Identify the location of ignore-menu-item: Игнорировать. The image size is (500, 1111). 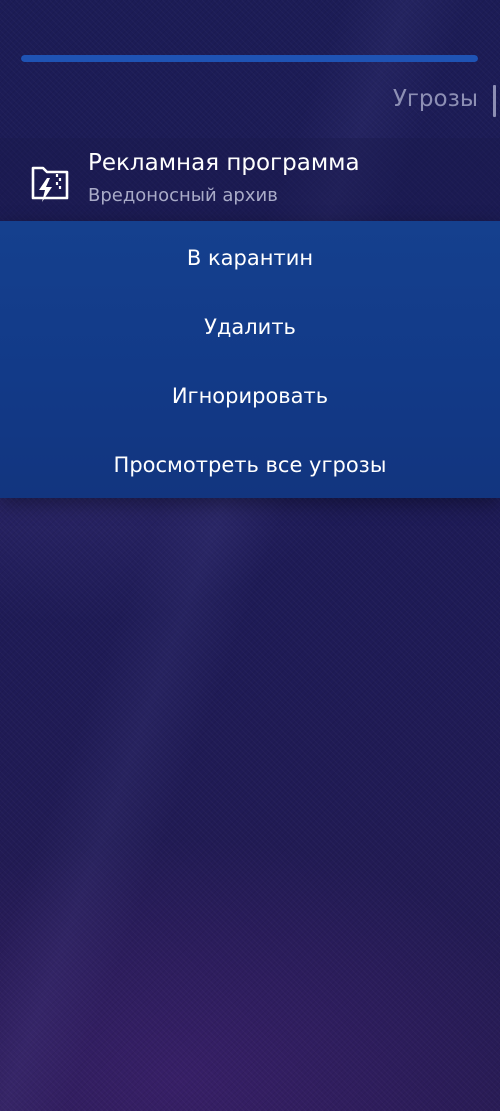
(250, 395).